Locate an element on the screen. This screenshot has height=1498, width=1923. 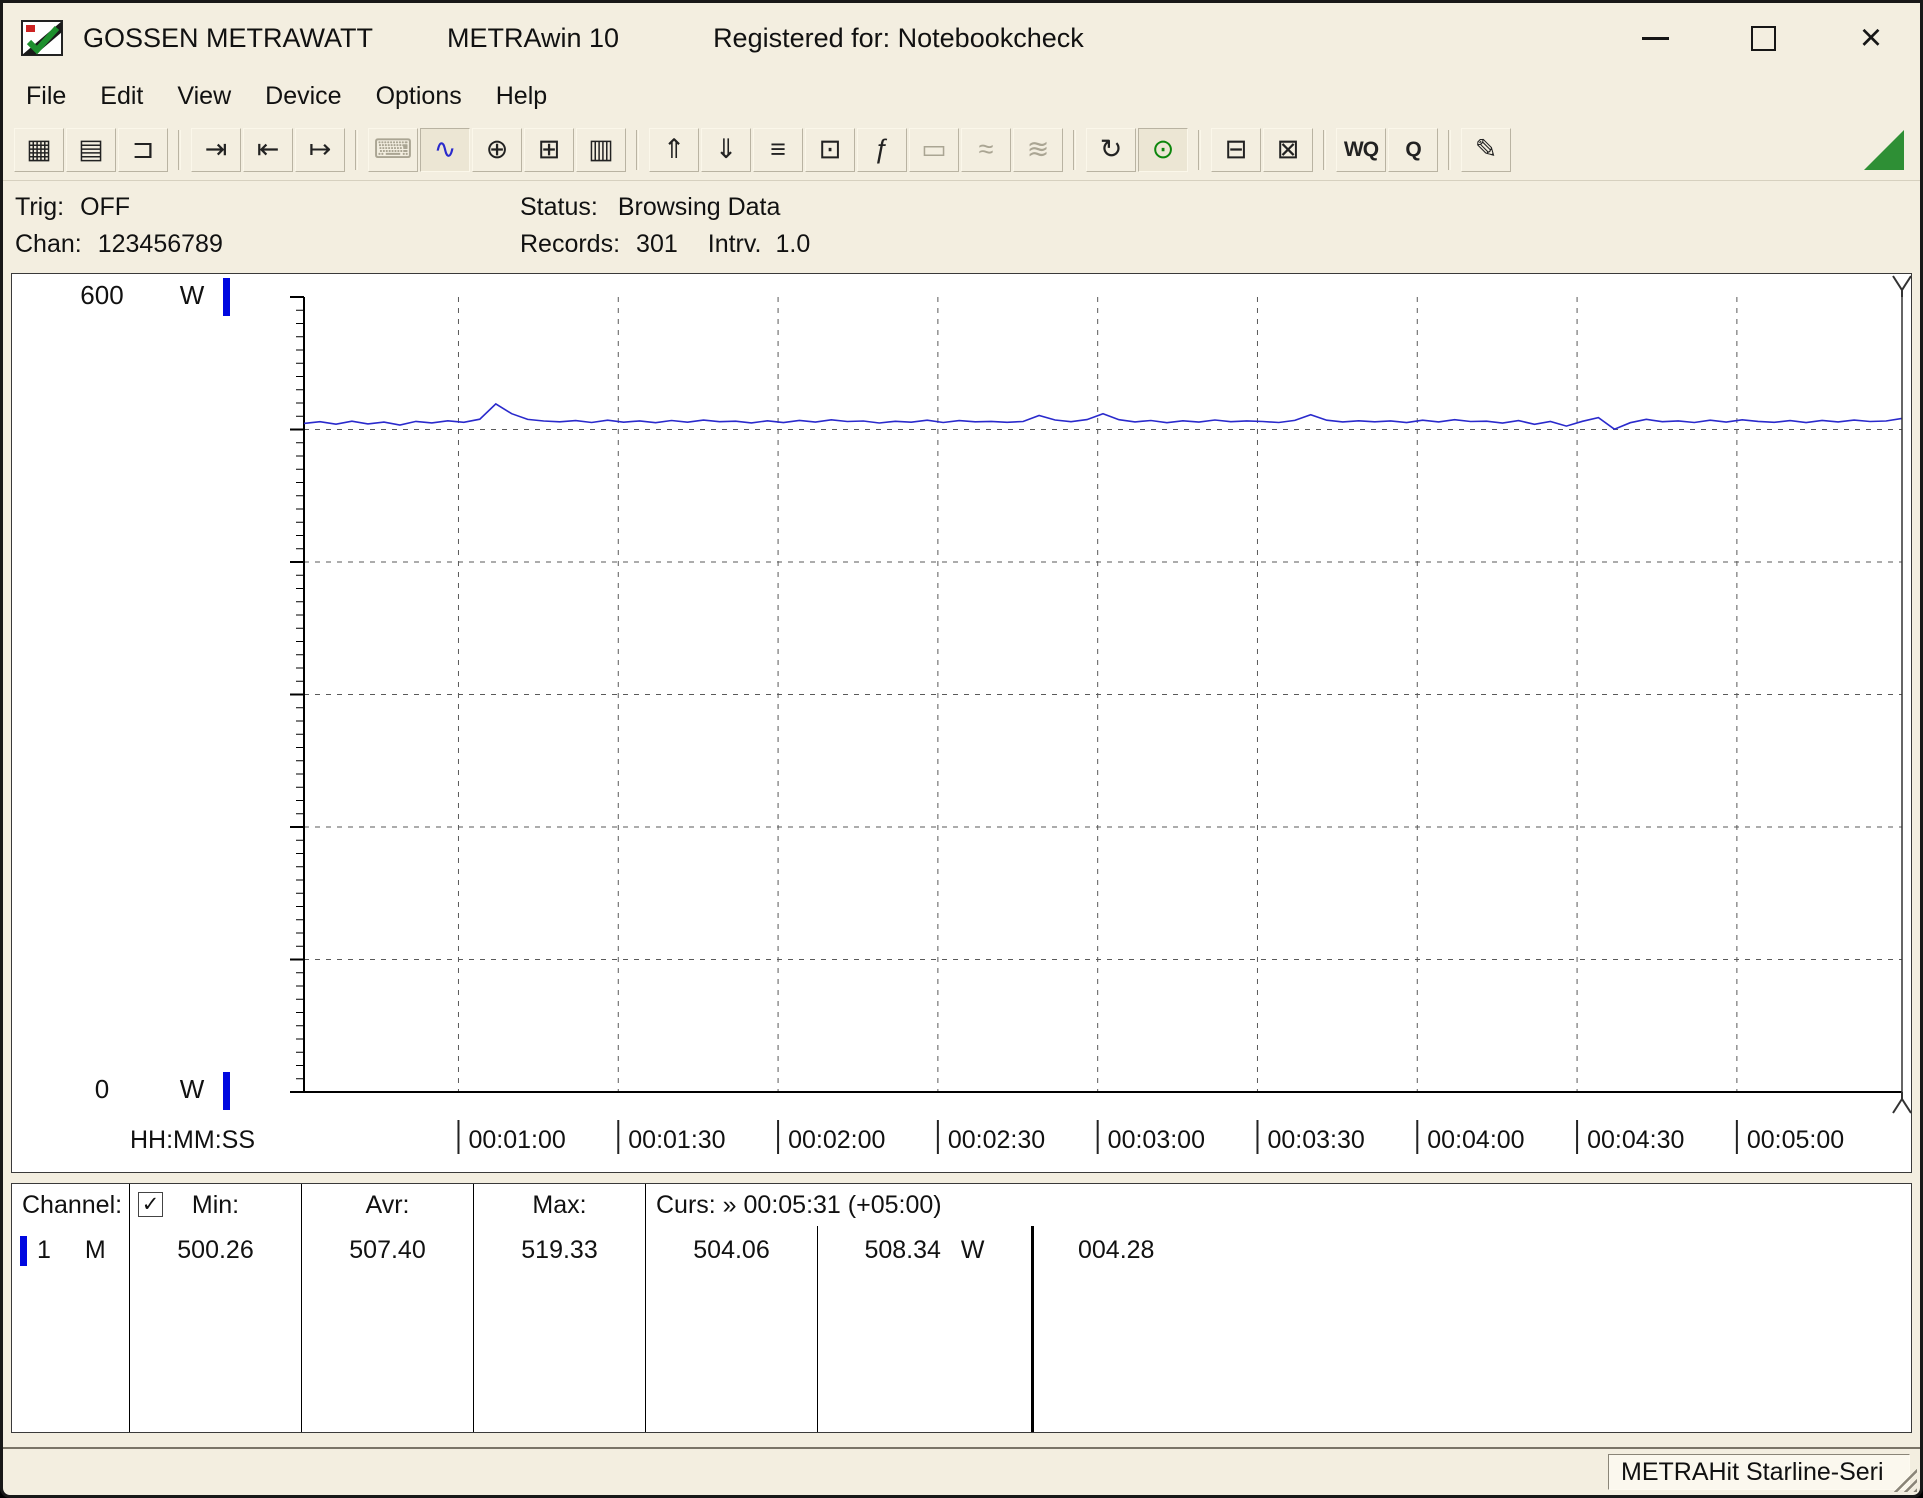
registered-text: Registered for: Notebookcheck is located at coordinates (898, 37).